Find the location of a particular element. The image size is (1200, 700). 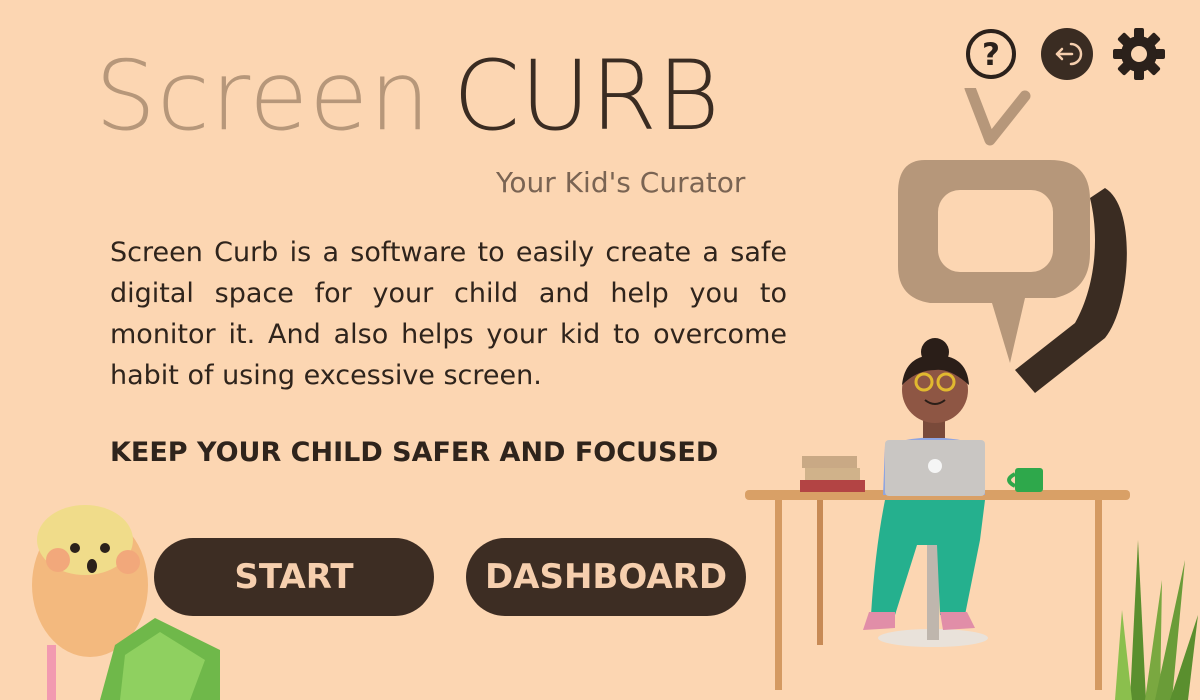

settings-button is located at coordinates (1139, 54).